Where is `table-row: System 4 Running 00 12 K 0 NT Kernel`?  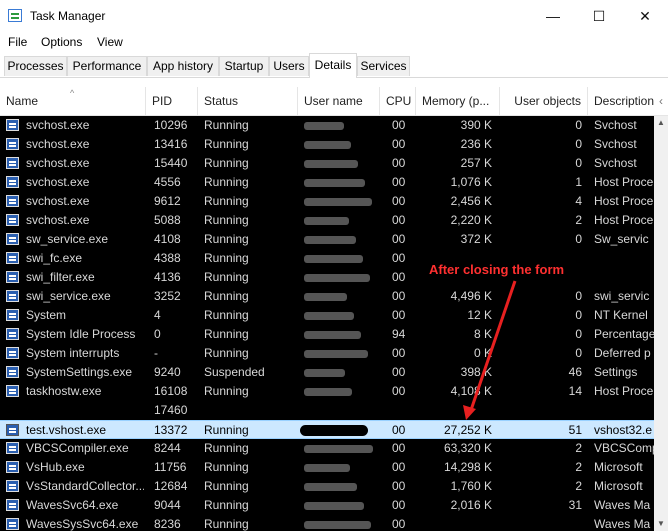 table-row: System 4 Running 00 12 K 0 NT Kernel is located at coordinates (327, 315).